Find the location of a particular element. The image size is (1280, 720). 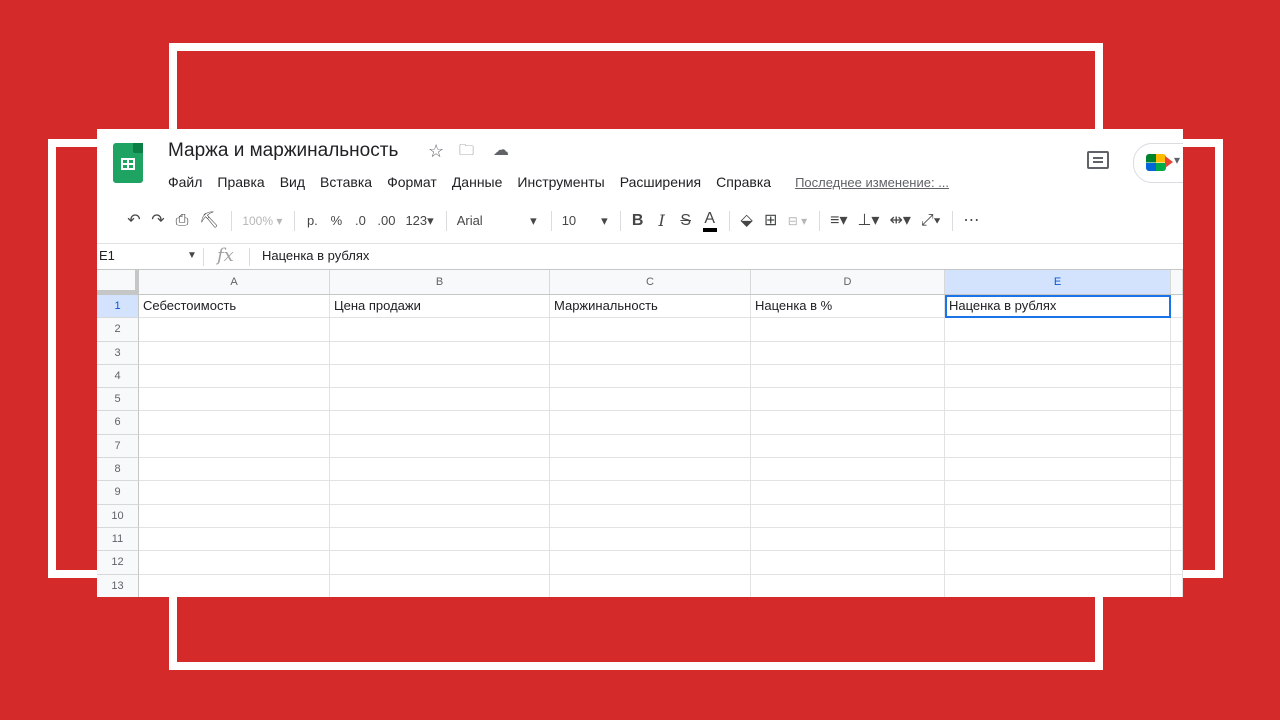

menu-data: Данные is located at coordinates (481, 182).